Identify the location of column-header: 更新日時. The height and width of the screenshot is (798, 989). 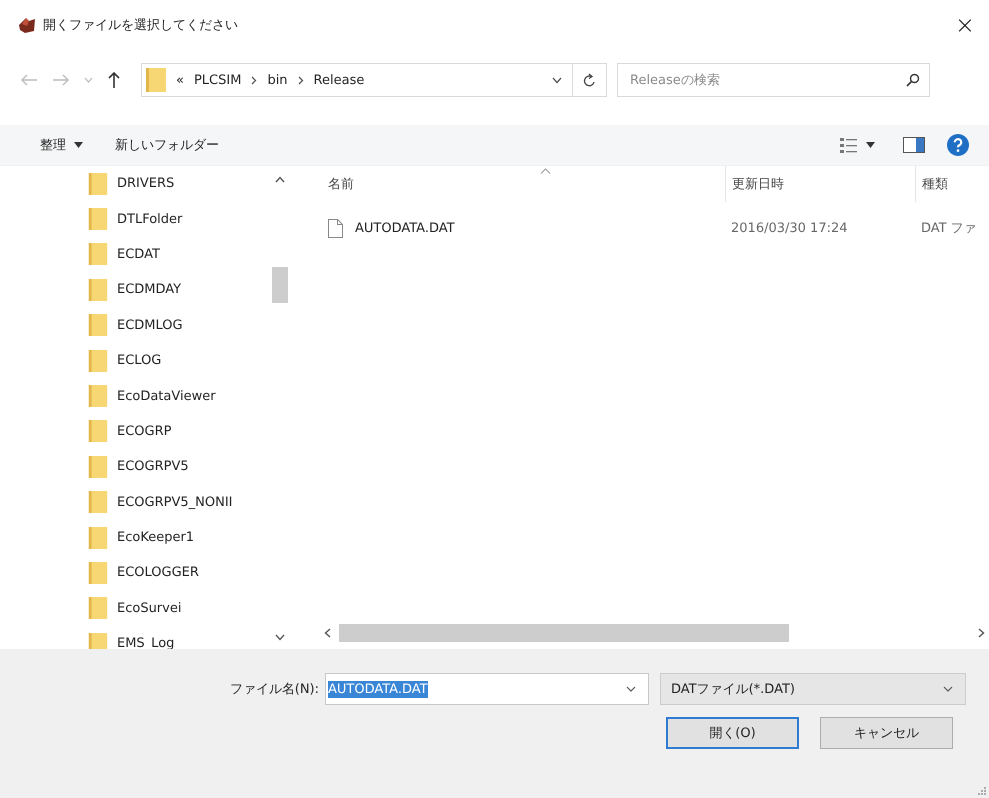
(820, 184).